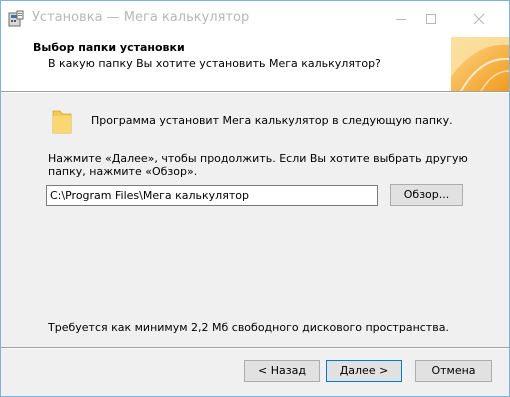  Describe the element at coordinates (479, 19) in the screenshot. I see `close-icon` at that location.